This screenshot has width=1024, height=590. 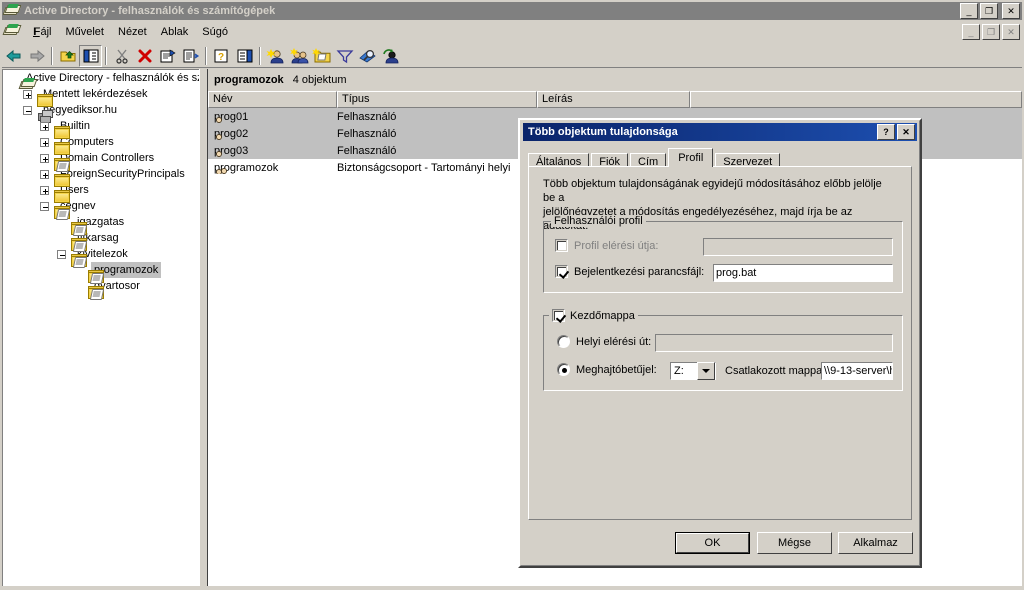 What do you see at coordinates (67, 56) in the screenshot?
I see `up-one-level-icon` at bounding box center [67, 56].